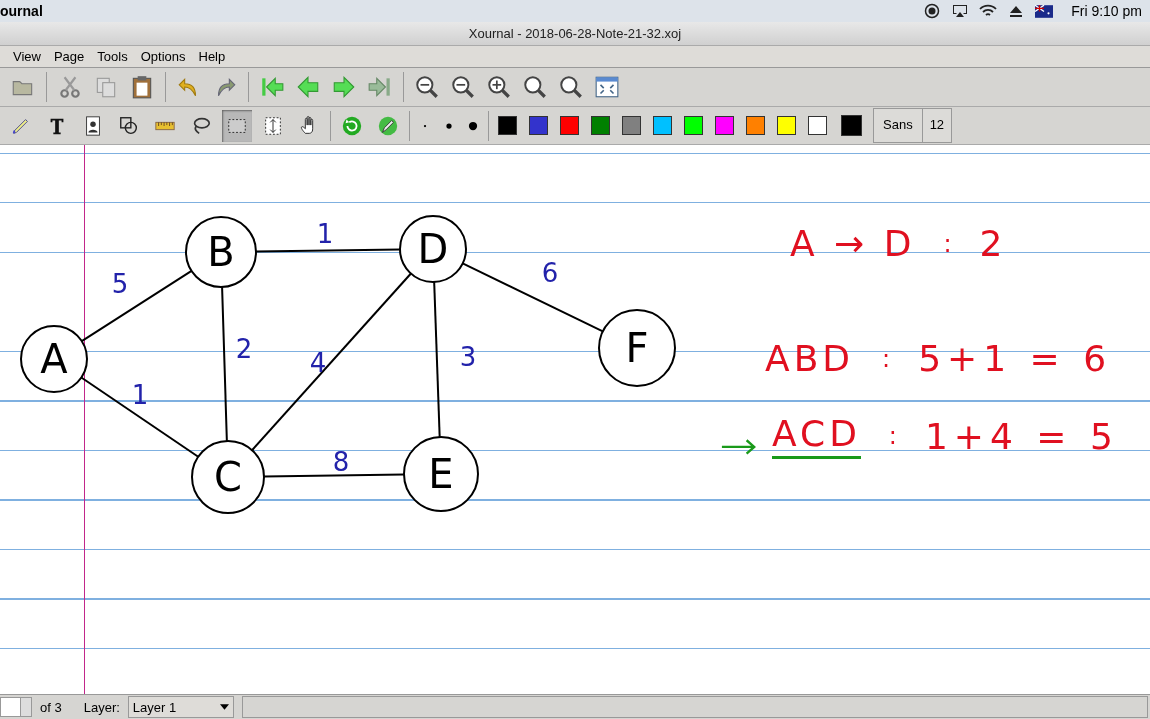  What do you see at coordinates (913, 125) in the screenshot?
I see `font-button: Sans 12` at bounding box center [913, 125].